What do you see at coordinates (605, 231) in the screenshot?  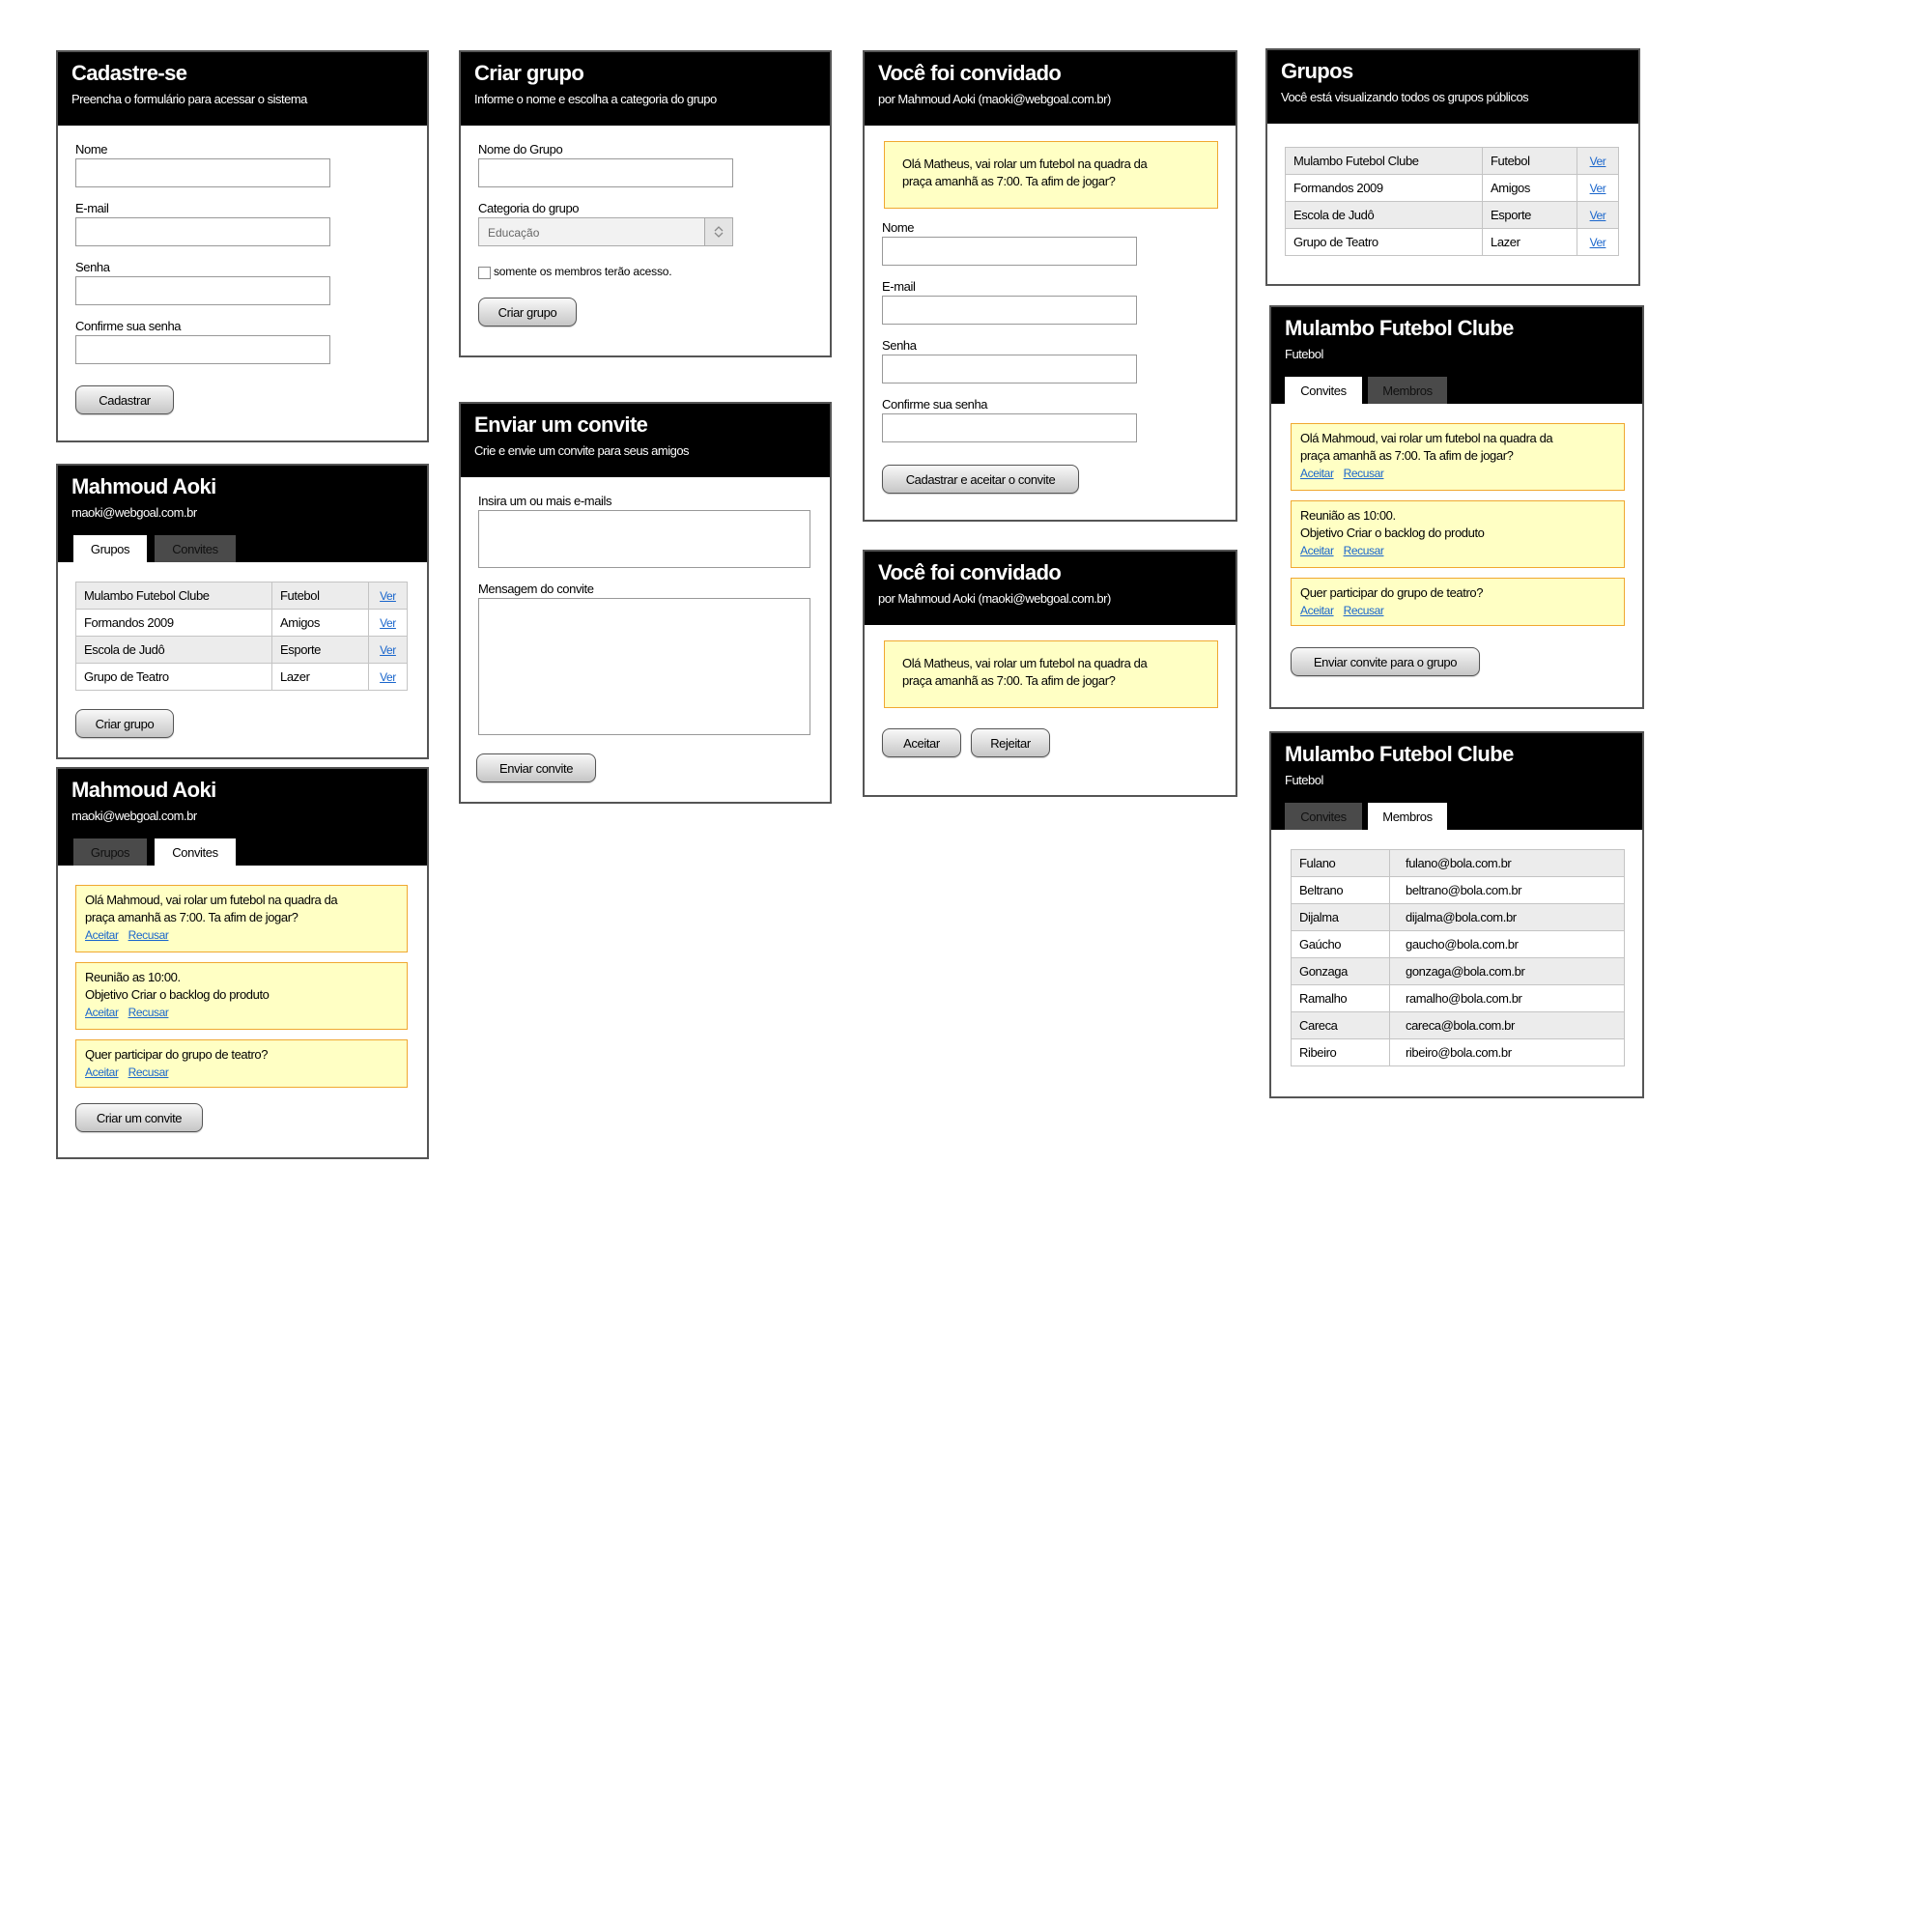 I see `group-category-select: Educação` at bounding box center [605, 231].